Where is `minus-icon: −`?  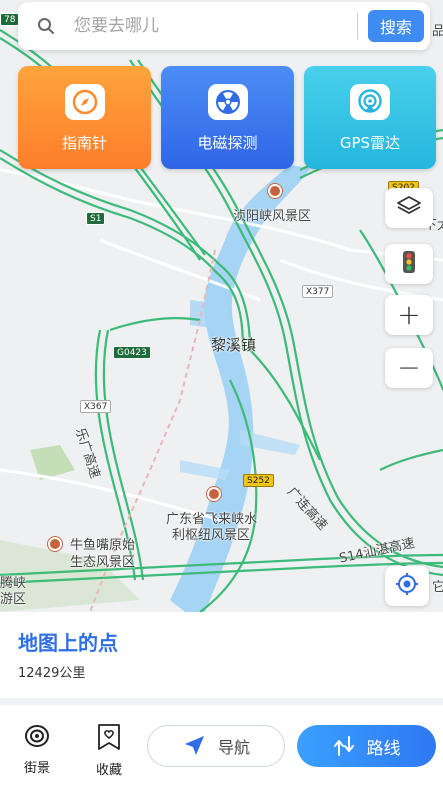 minus-icon: − is located at coordinates (409, 367).